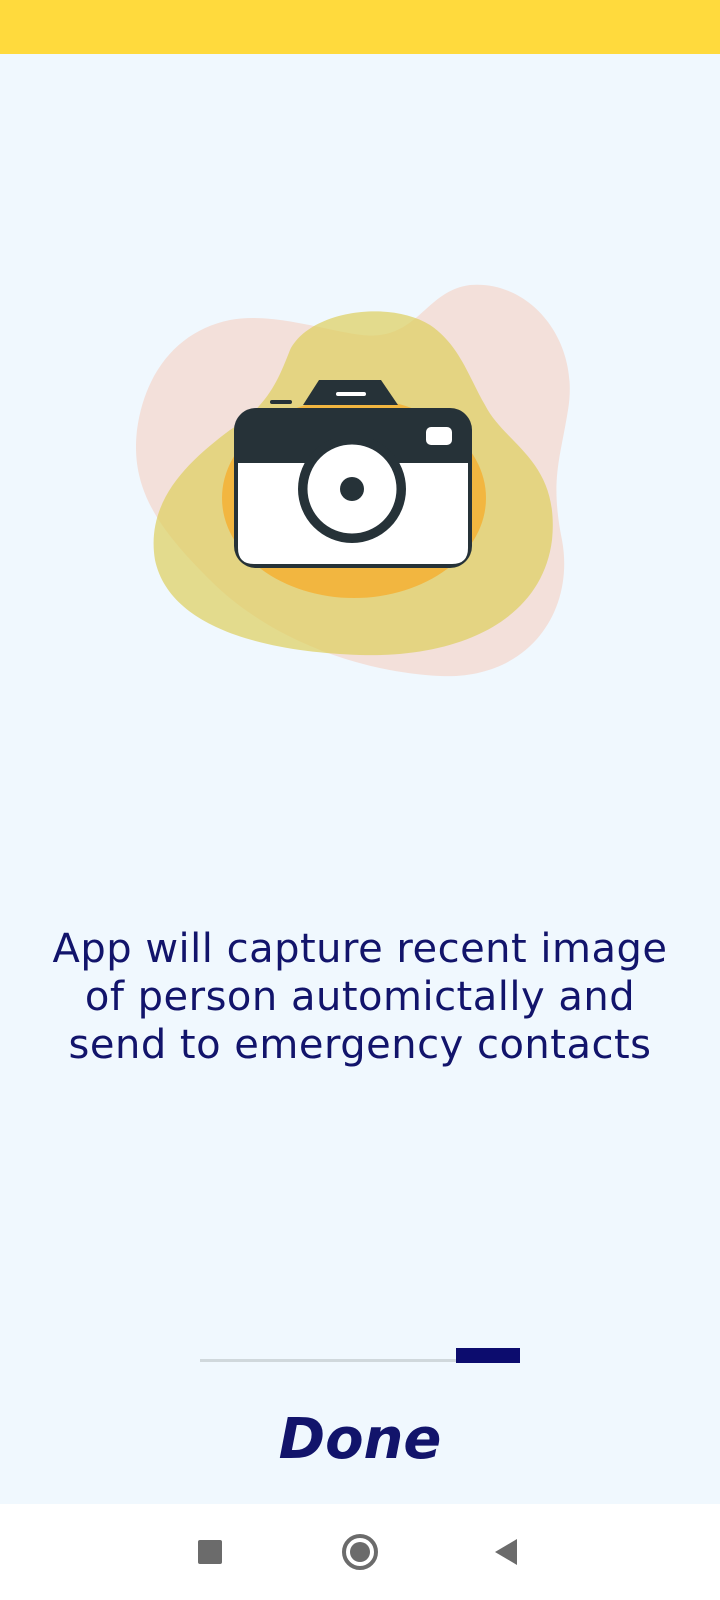 The height and width of the screenshot is (1600, 720). Describe the element at coordinates (328, 1360) in the screenshot. I see `page-indicator-track` at that location.